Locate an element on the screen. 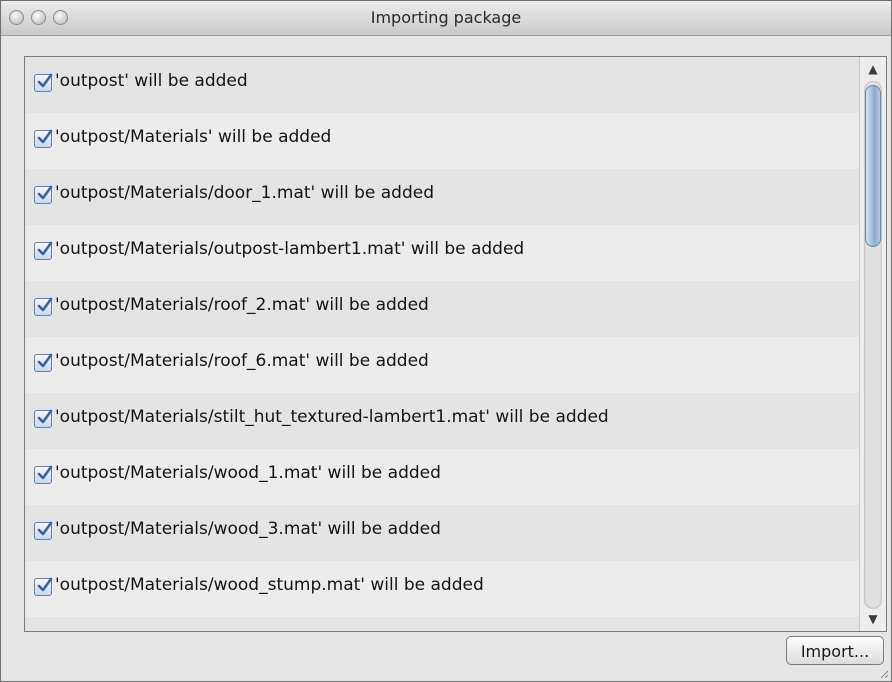  scroll-thumb is located at coordinates (873, 166).